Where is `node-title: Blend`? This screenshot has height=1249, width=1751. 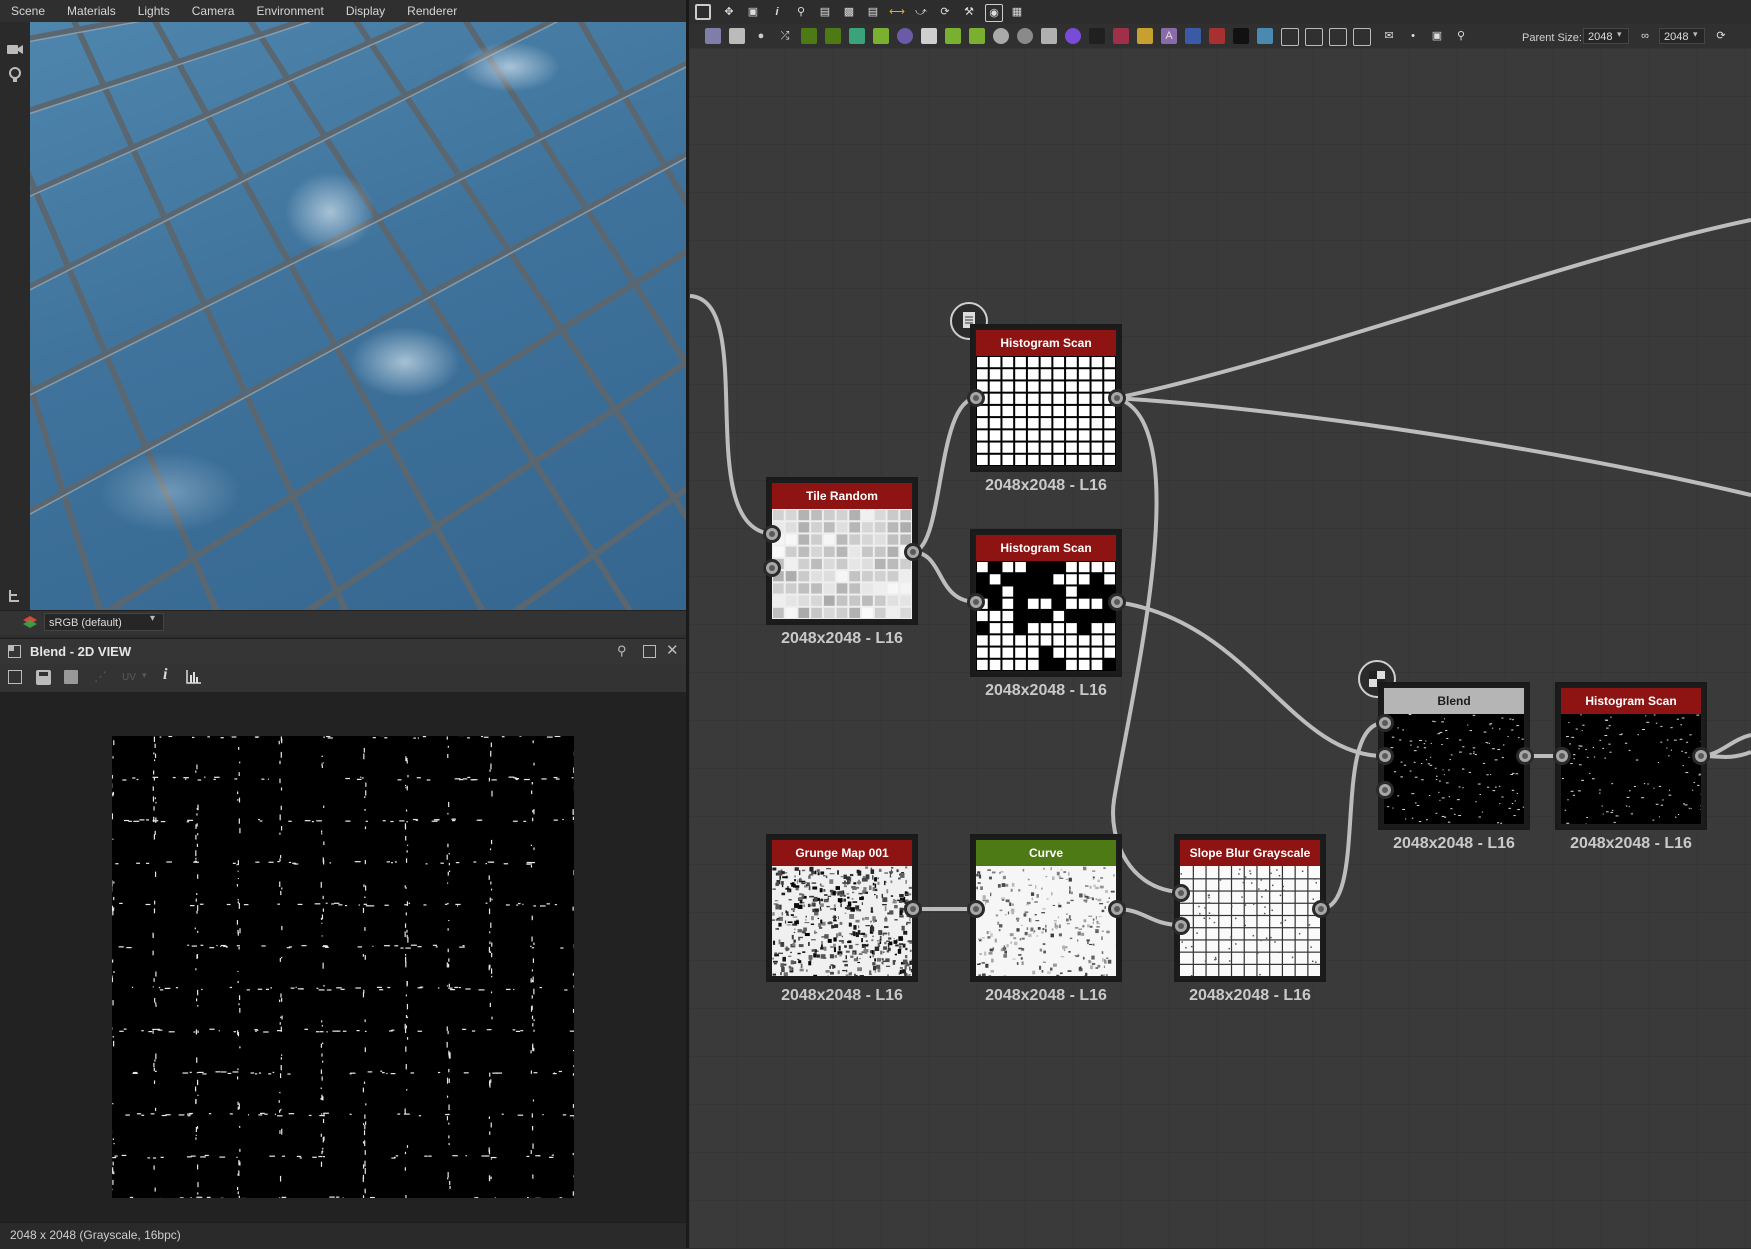 node-title: Blend is located at coordinates (1454, 701).